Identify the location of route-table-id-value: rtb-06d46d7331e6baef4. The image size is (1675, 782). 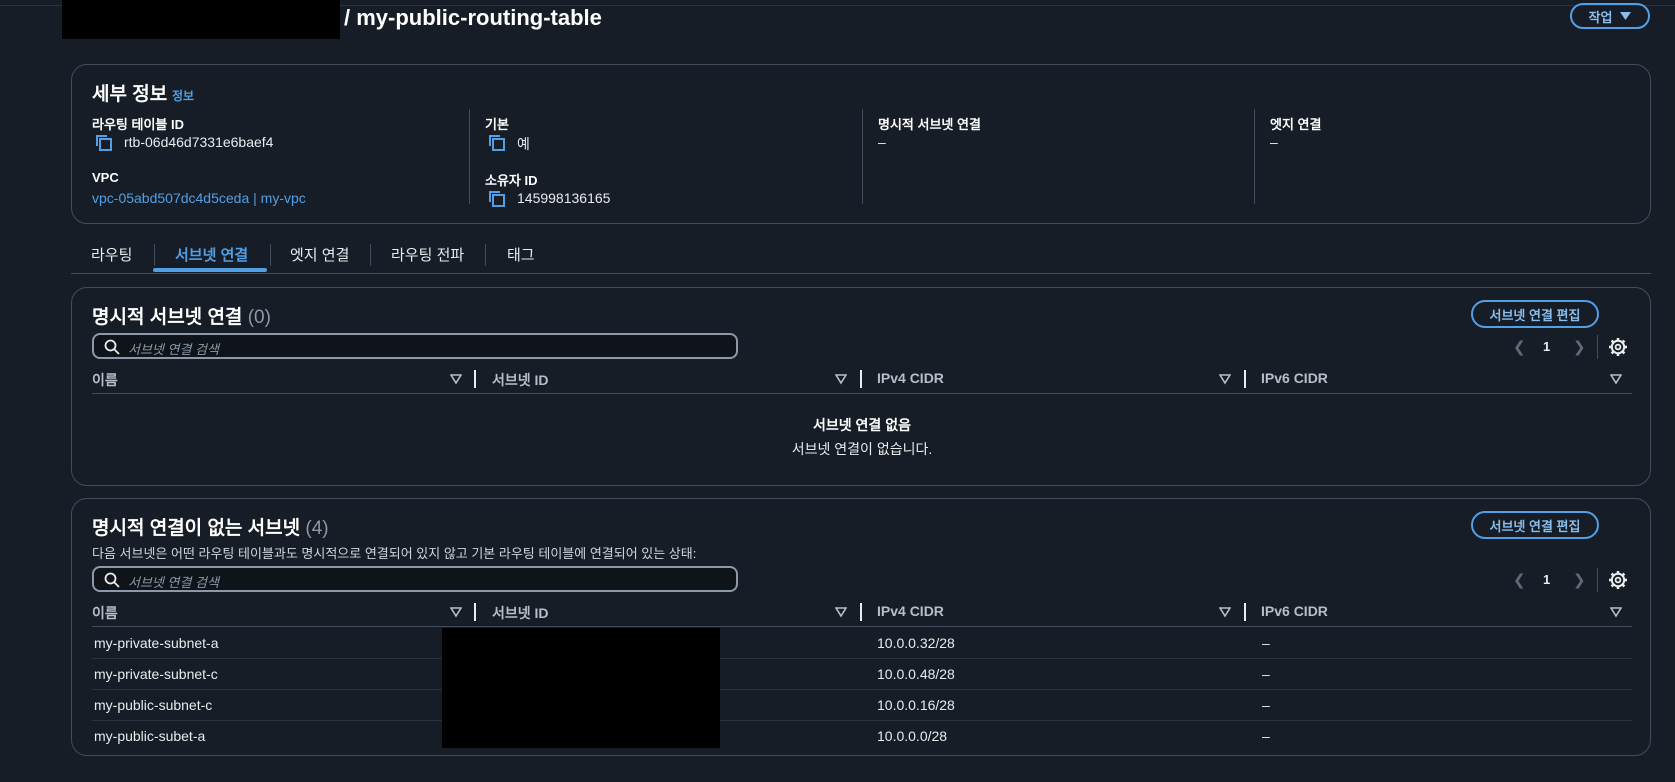
(199, 142).